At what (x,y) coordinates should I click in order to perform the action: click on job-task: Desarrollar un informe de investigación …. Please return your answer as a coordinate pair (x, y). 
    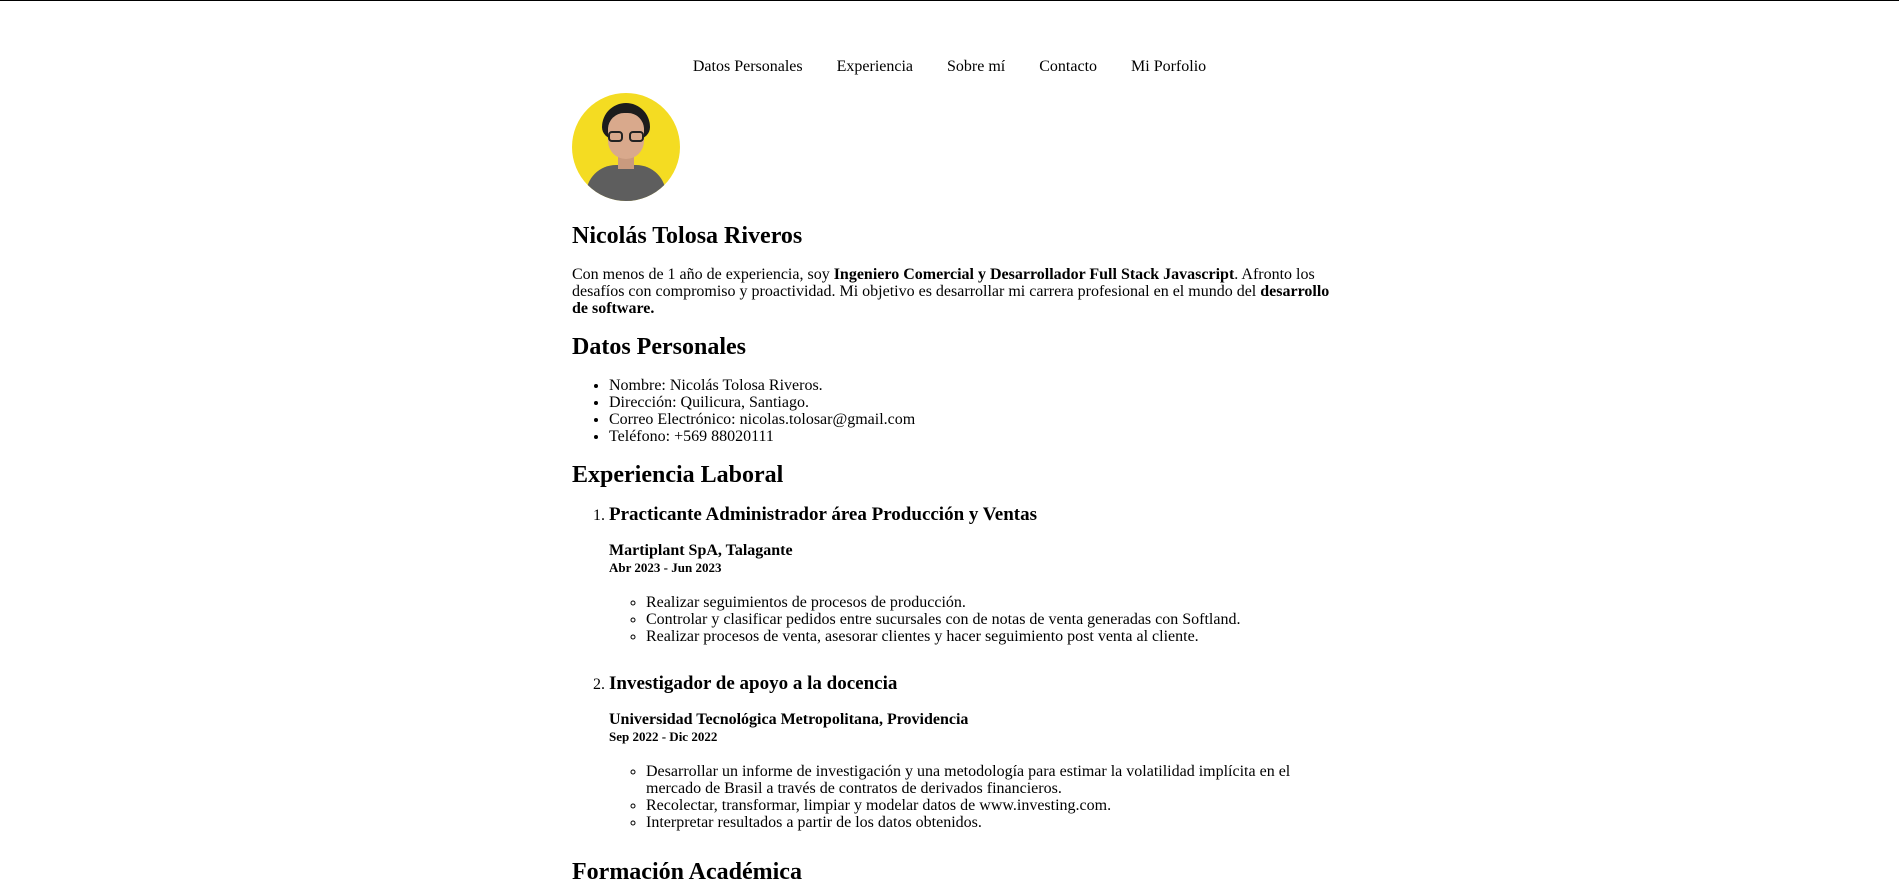
    Looking at the image, I should click on (989, 780).